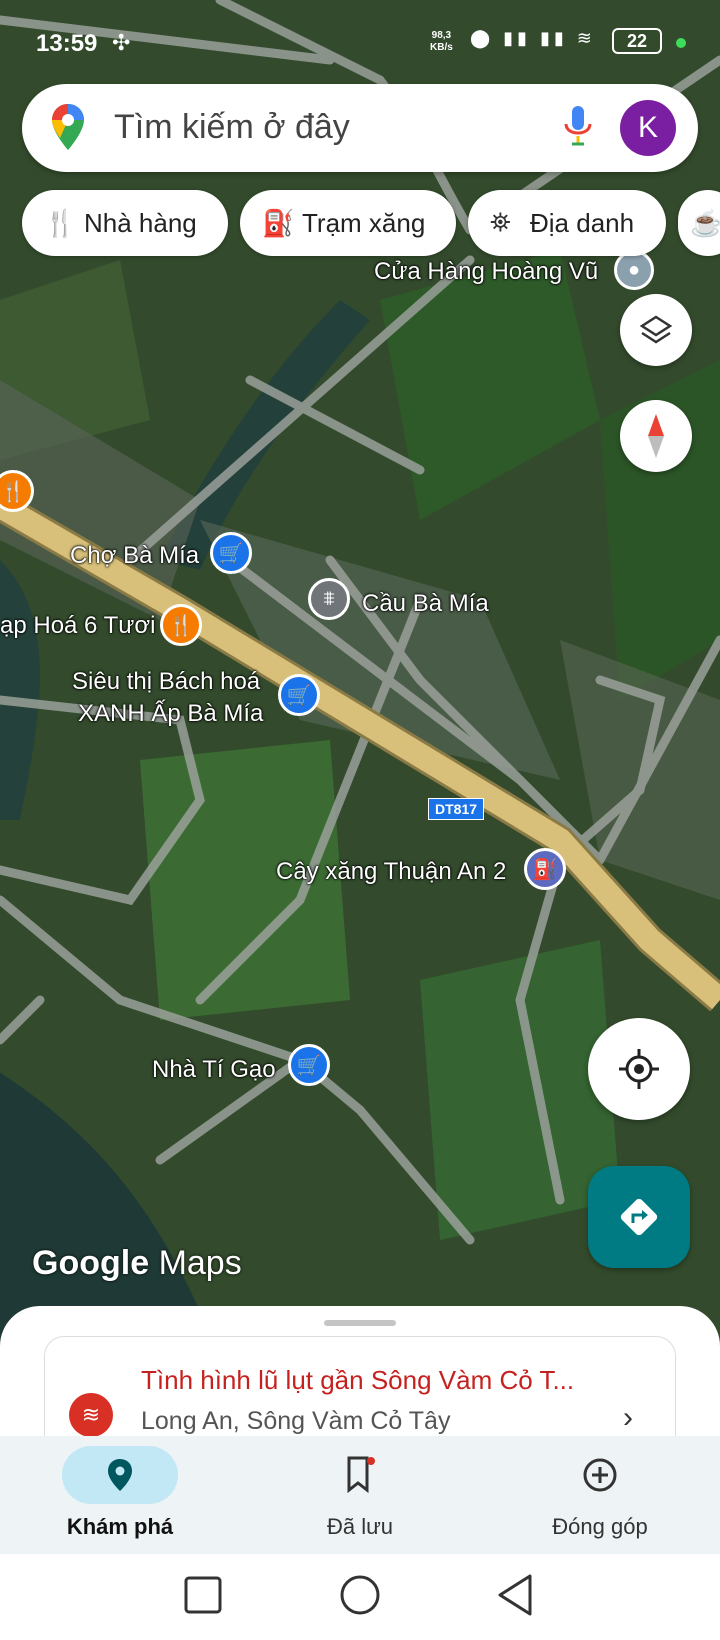  What do you see at coordinates (578, 128) in the screenshot?
I see `microphone-icon` at bounding box center [578, 128].